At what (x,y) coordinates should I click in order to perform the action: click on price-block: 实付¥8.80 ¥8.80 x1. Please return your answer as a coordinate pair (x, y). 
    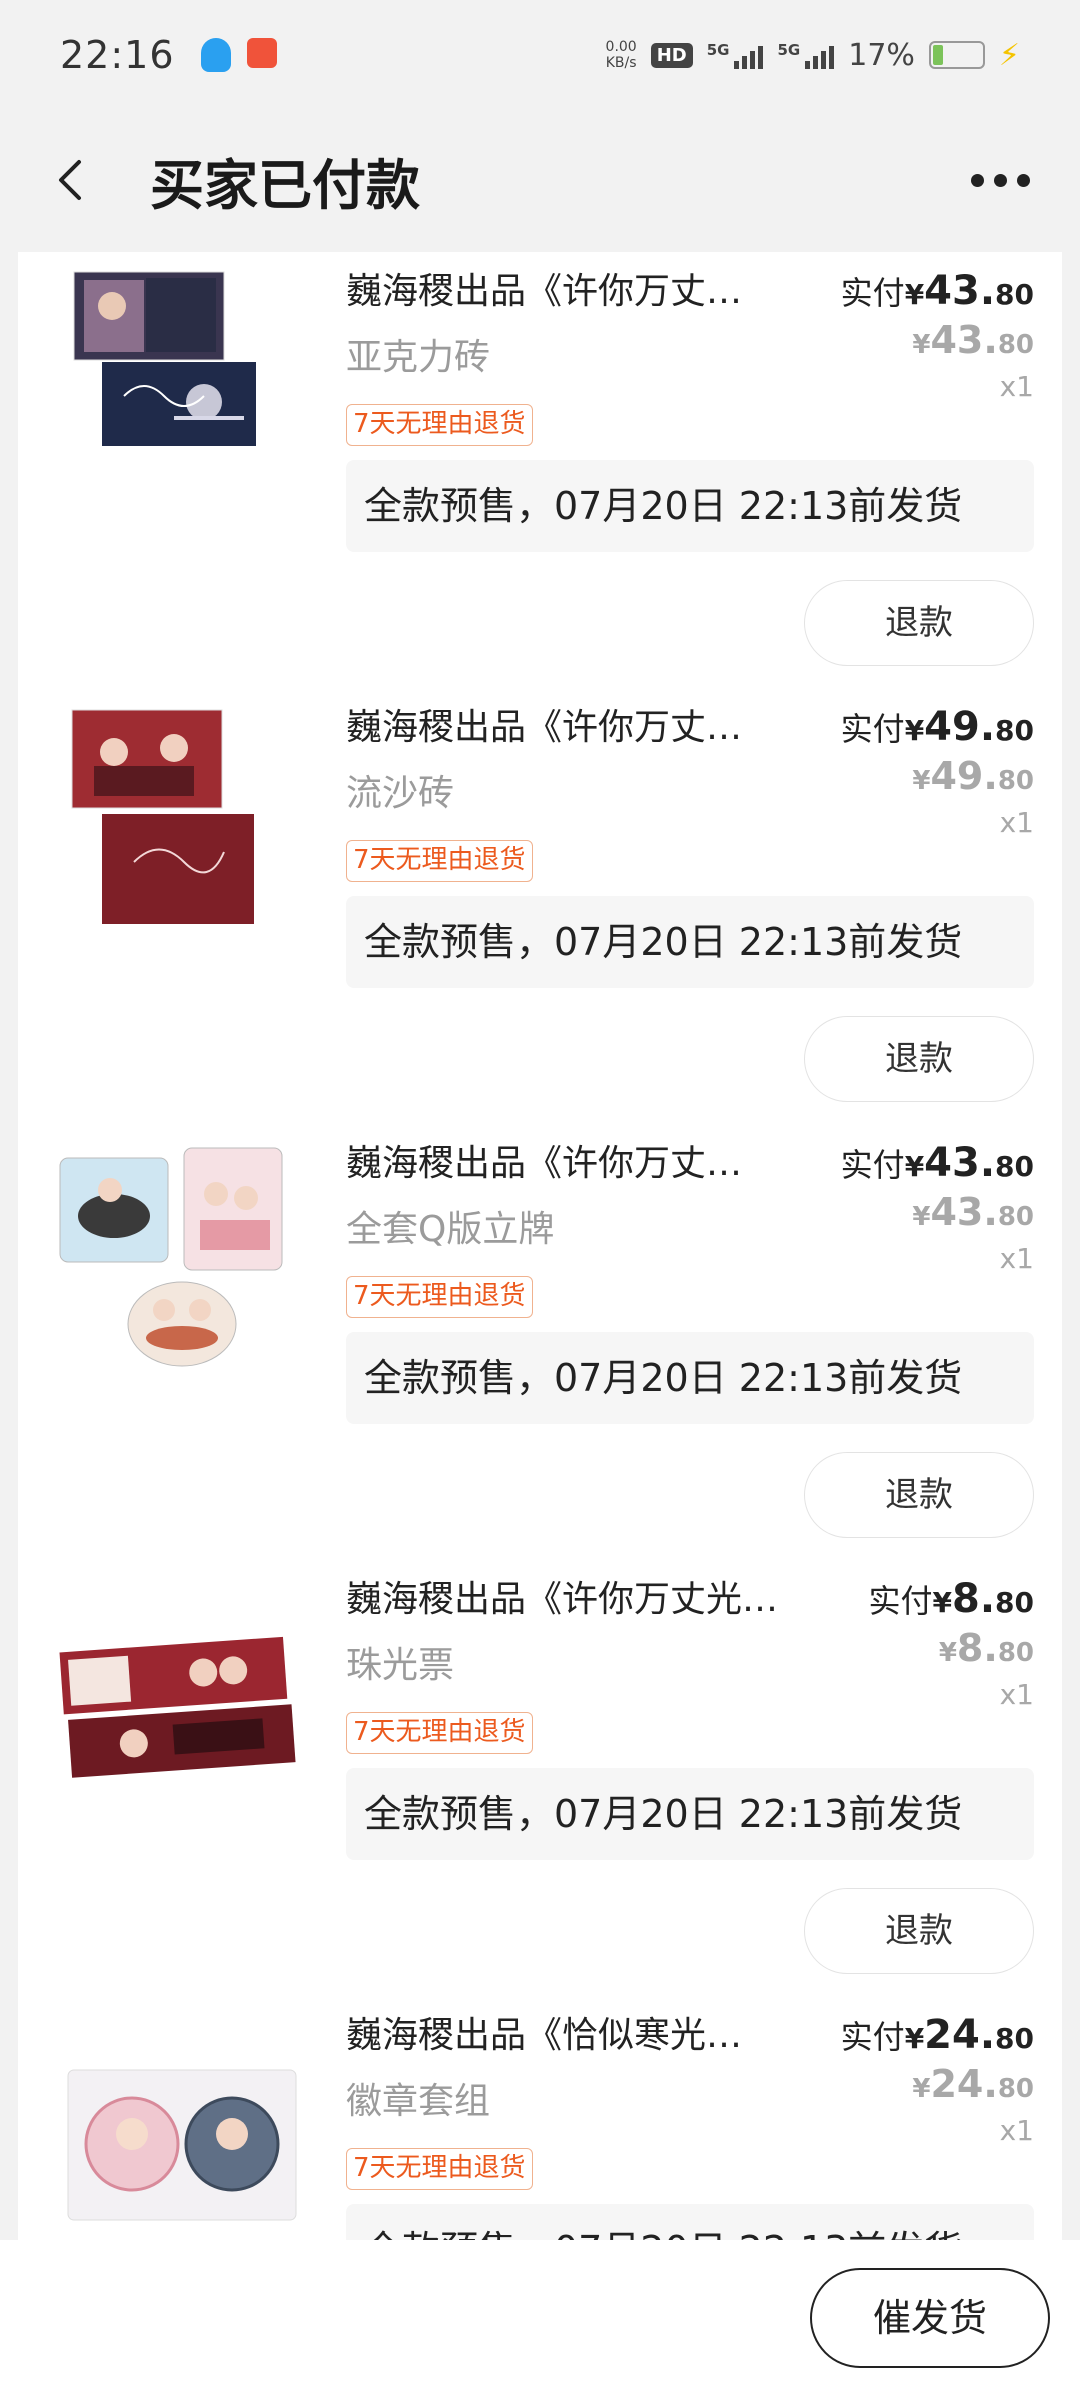
    Looking at the image, I should click on (952, 1643).